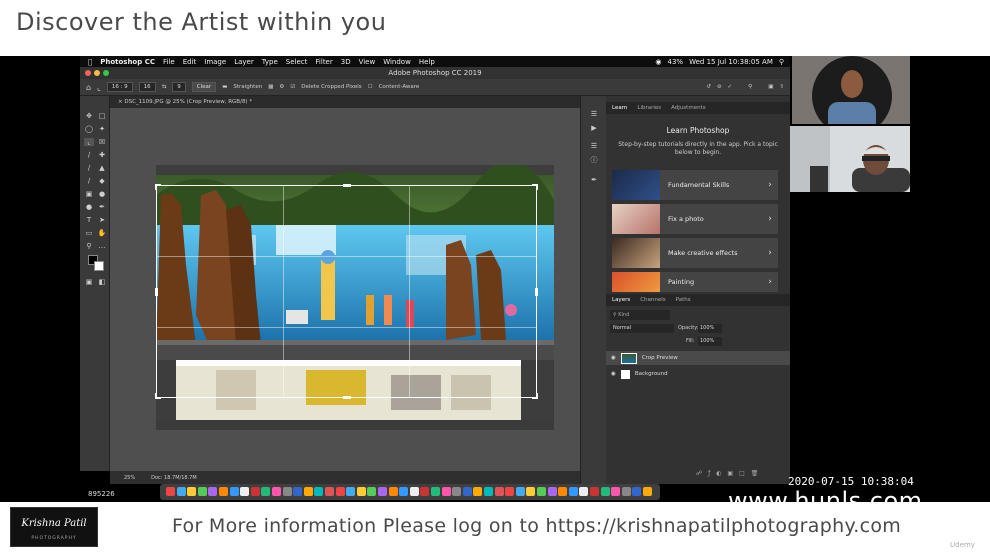 The height and width of the screenshot is (556, 990). I want to click on properties-panel-icon: ☰, so click(594, 146).